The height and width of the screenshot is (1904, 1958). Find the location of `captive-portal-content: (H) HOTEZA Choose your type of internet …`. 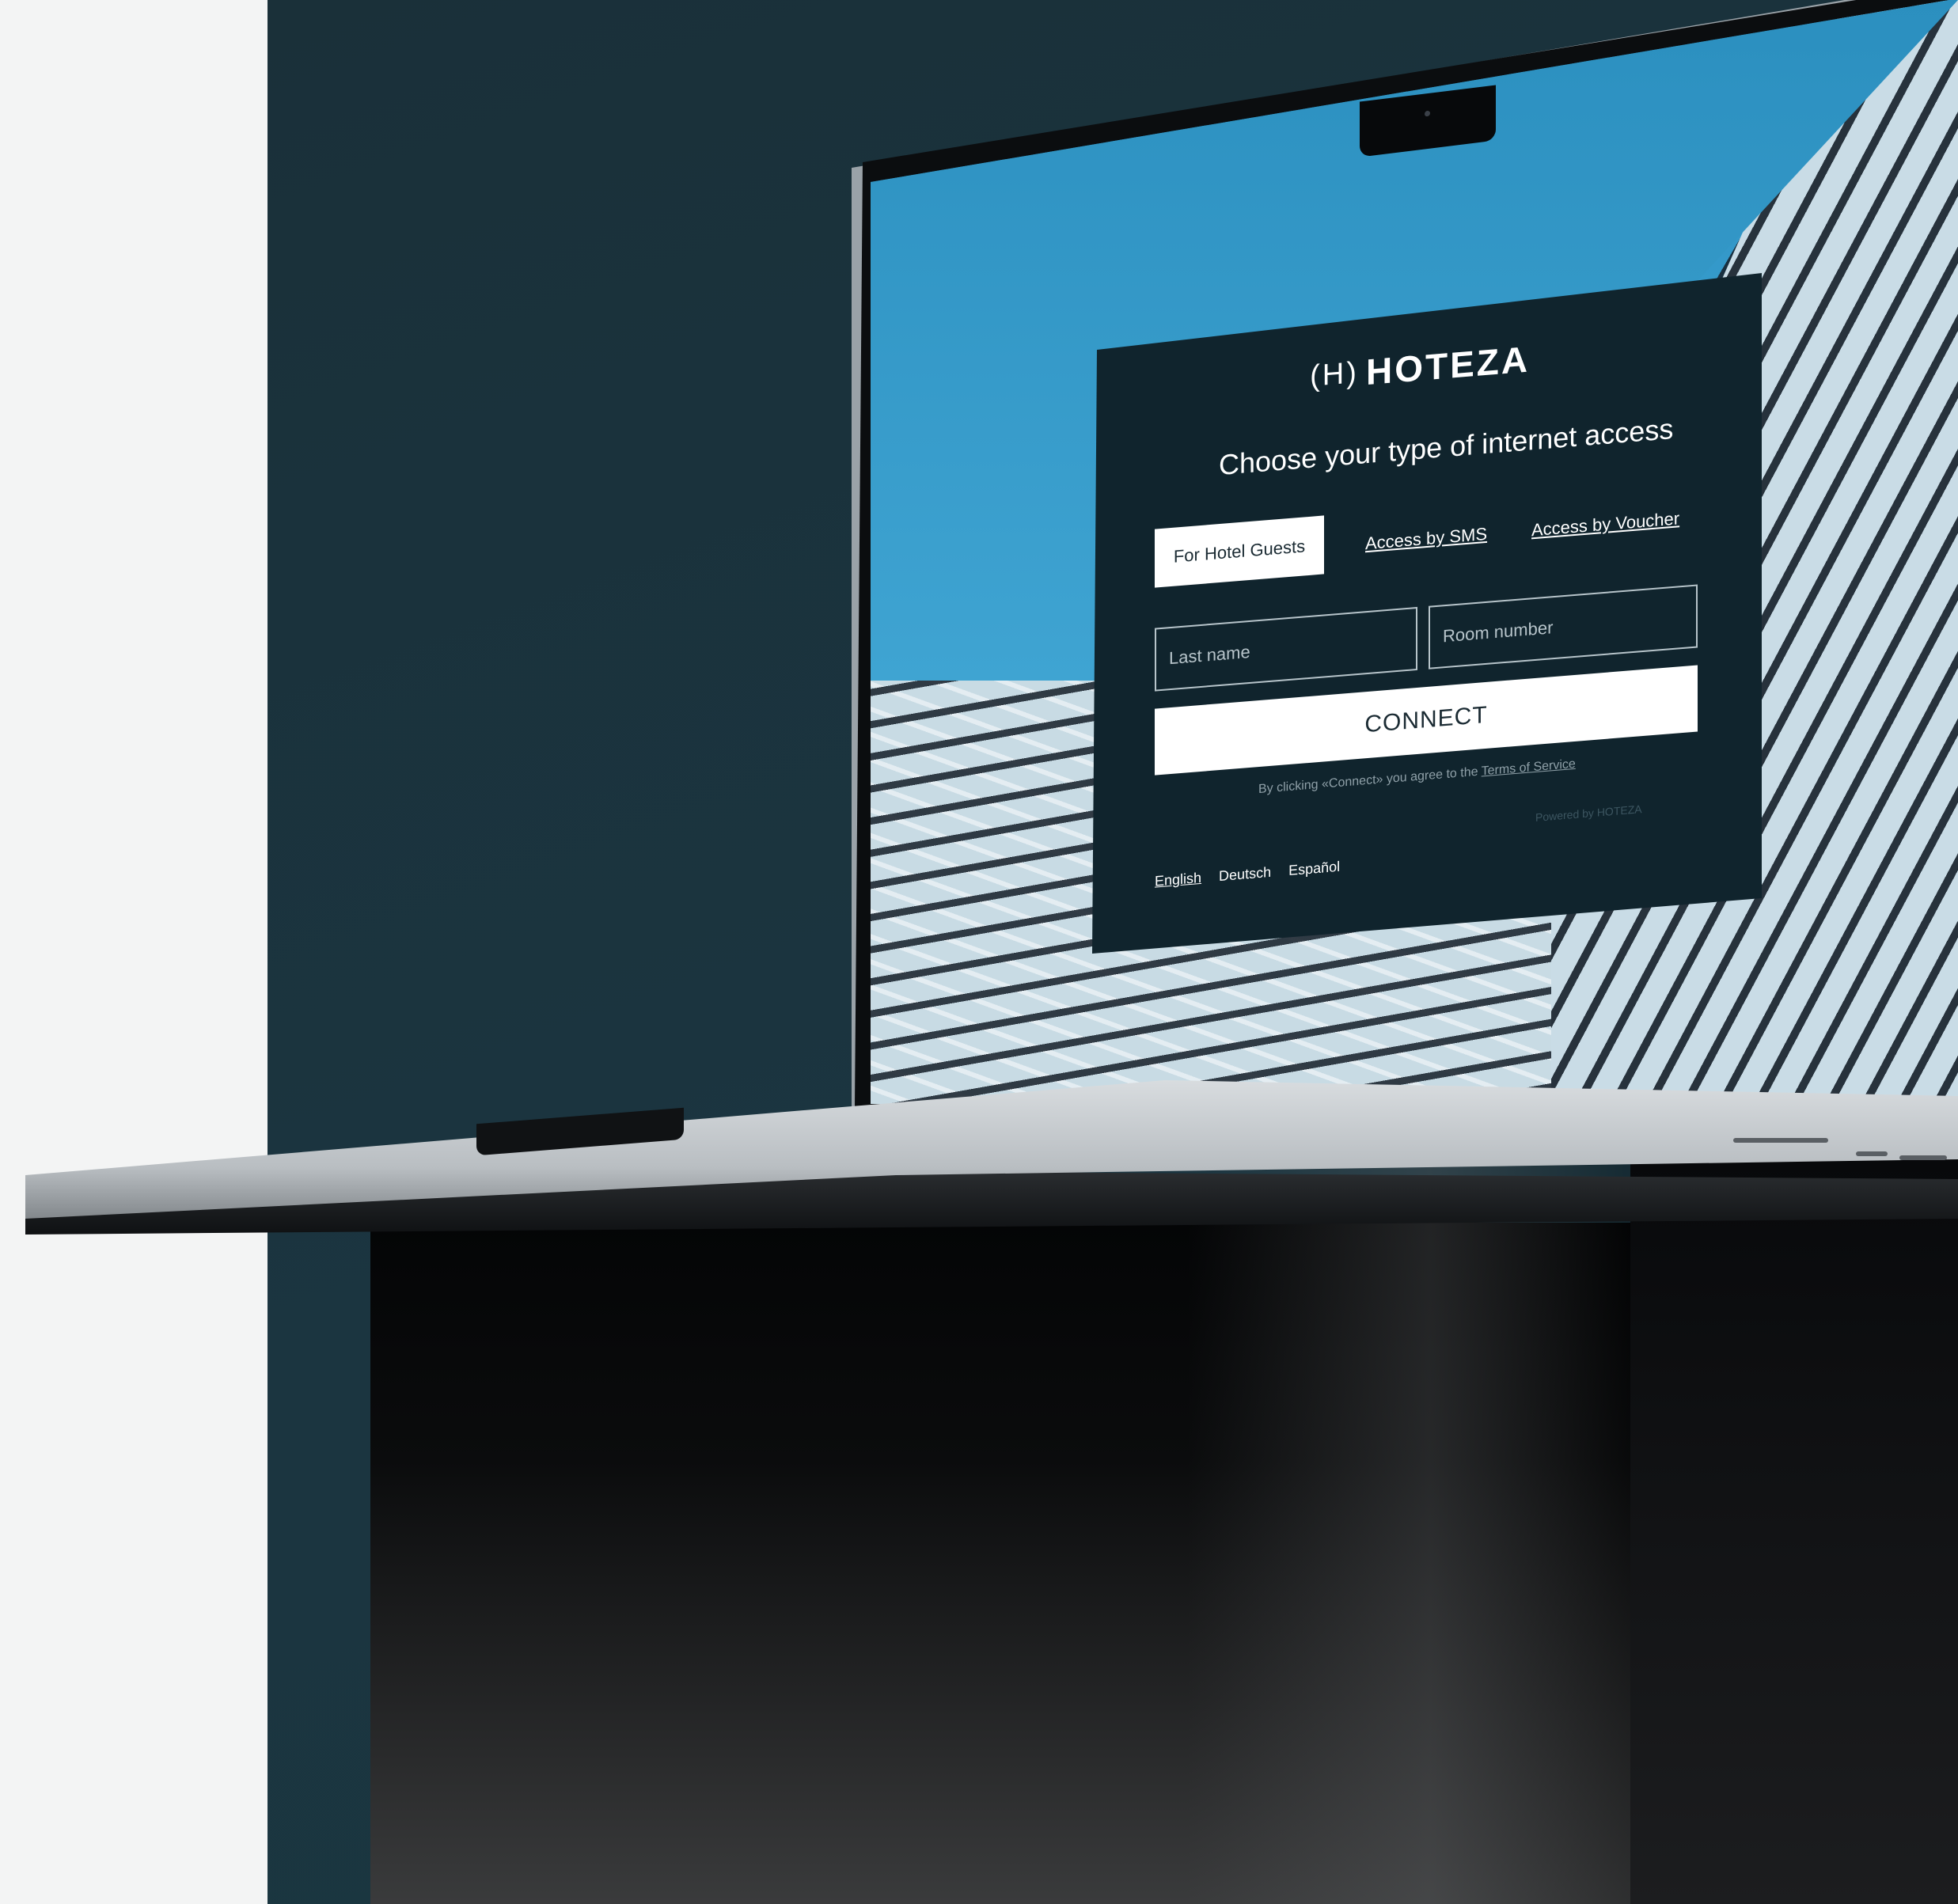

captive-portal-content: (H) HOTEZA Choose your type of internet … is located at coordinates (1432, 582).